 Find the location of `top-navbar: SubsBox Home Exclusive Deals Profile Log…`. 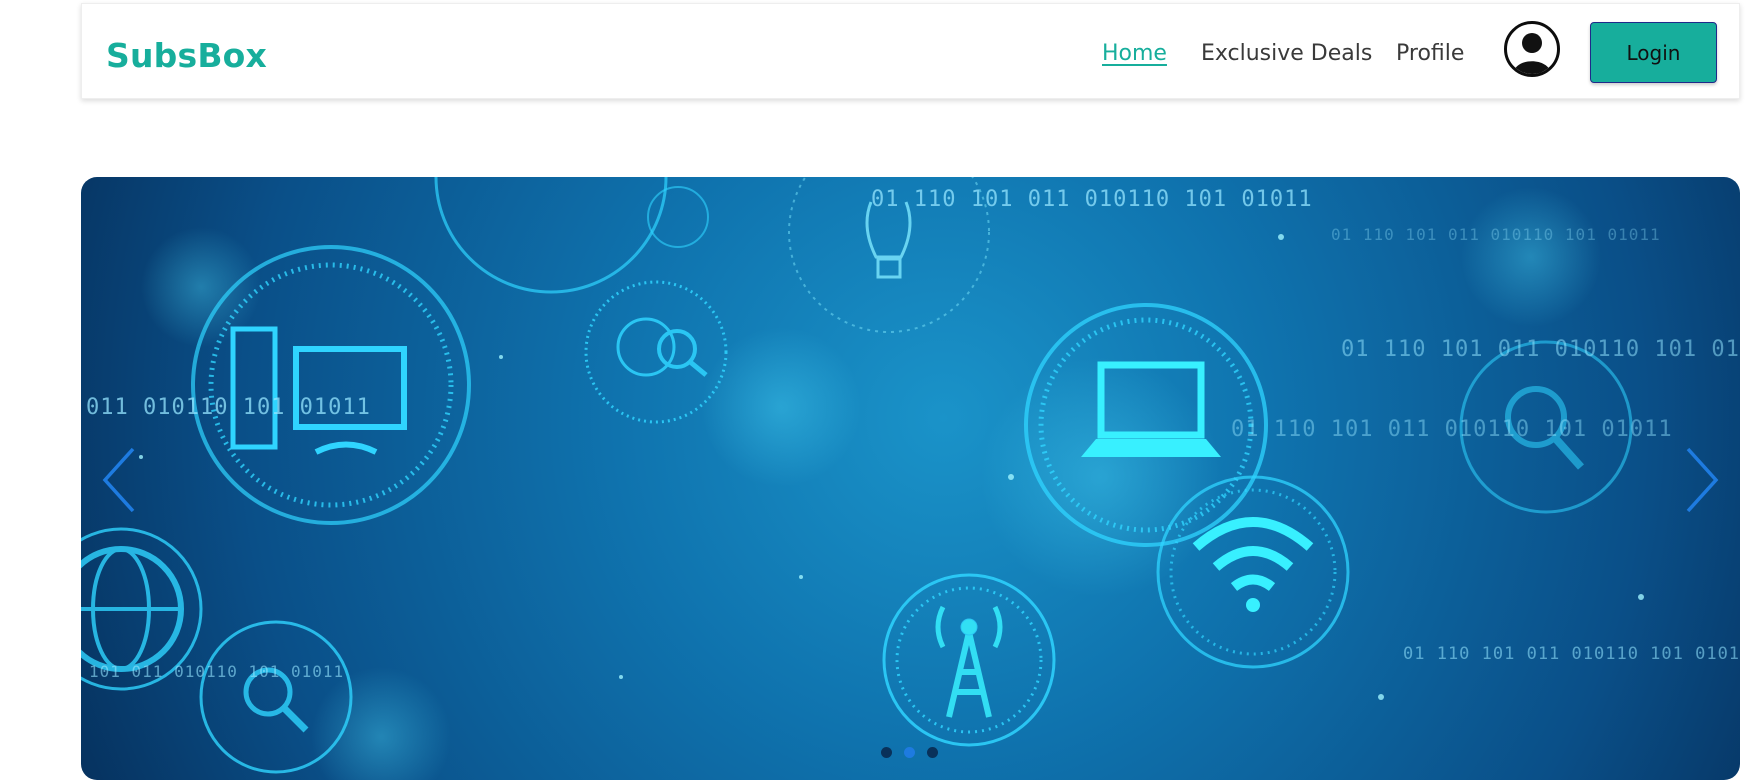

top-navbar: SubsBox Home Exclusive Deals Profile Log… is located at coordinates (910, 51).